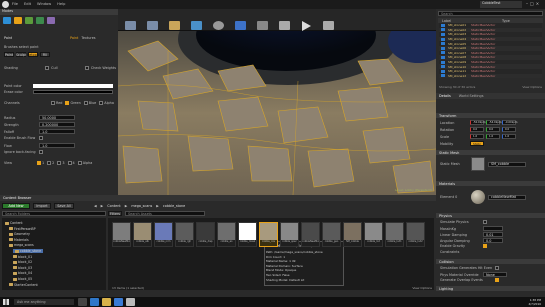  What do you see at coordinates (22, 268) in the screenshot?
I see `folder-tree-item: block_03` at bounding box center [22, 268].